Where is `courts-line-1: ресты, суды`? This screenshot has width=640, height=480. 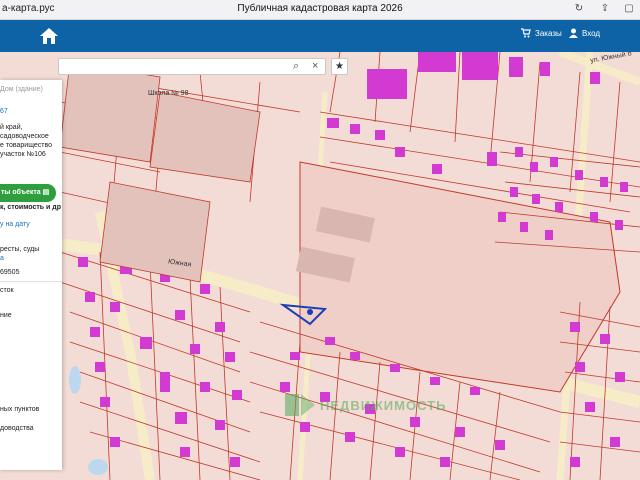 courts-line-1: ресты, суды is located at coordinates (20, 249).